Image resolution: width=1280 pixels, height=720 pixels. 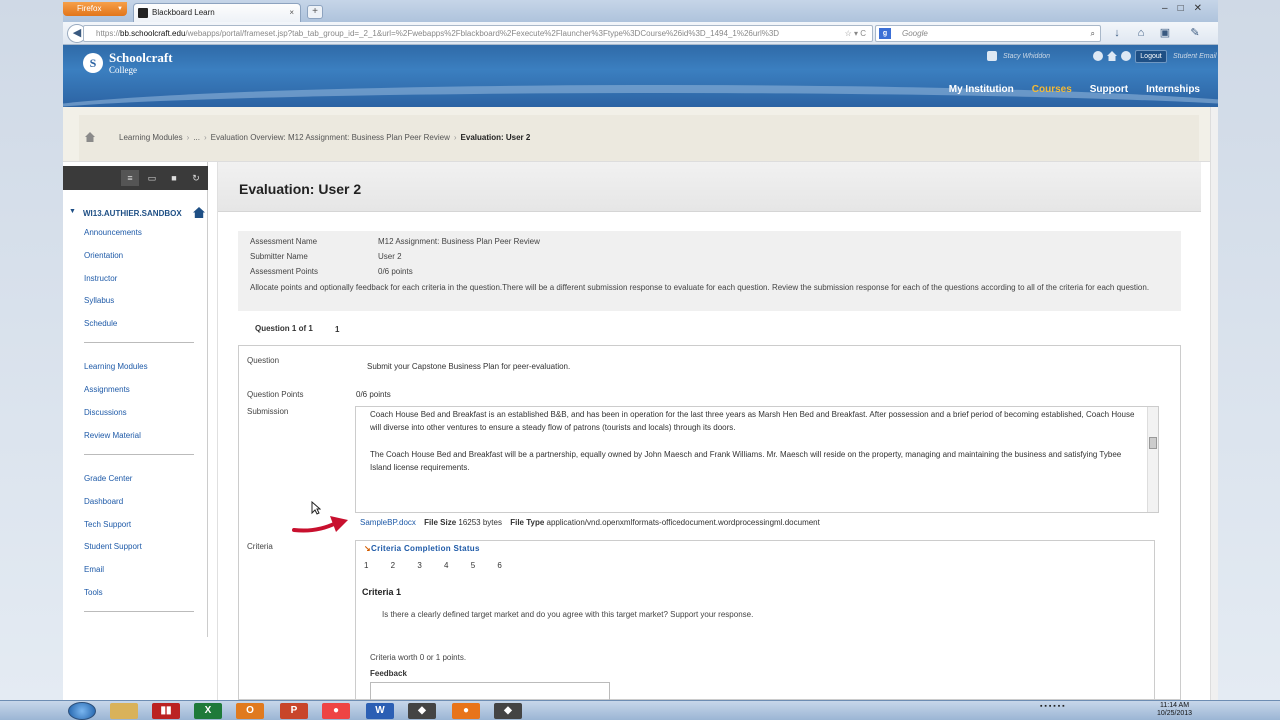 I want to click on attachment-link: SampleBP.docx, so click(x=388, y=522).